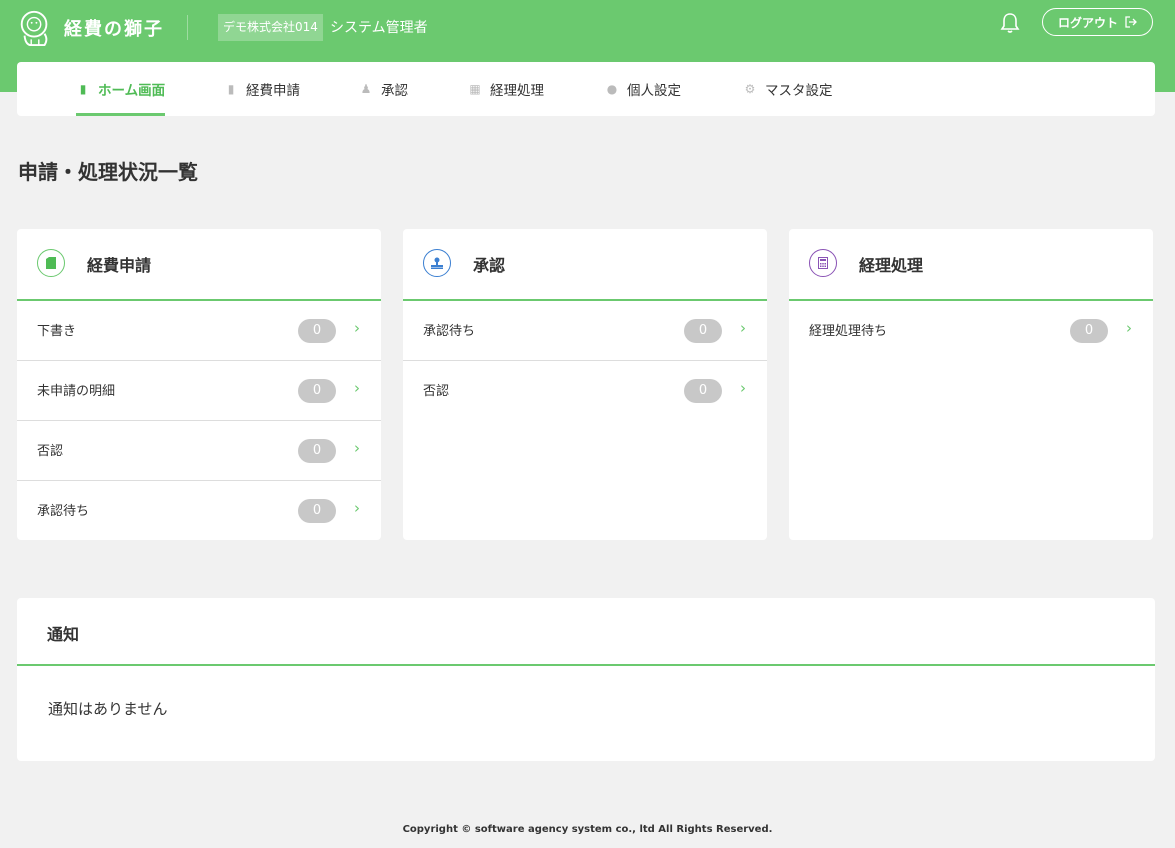 The width and height of the screenshot is (1175, 848). I want to click on lion-logo-icon, so click(35, 28).